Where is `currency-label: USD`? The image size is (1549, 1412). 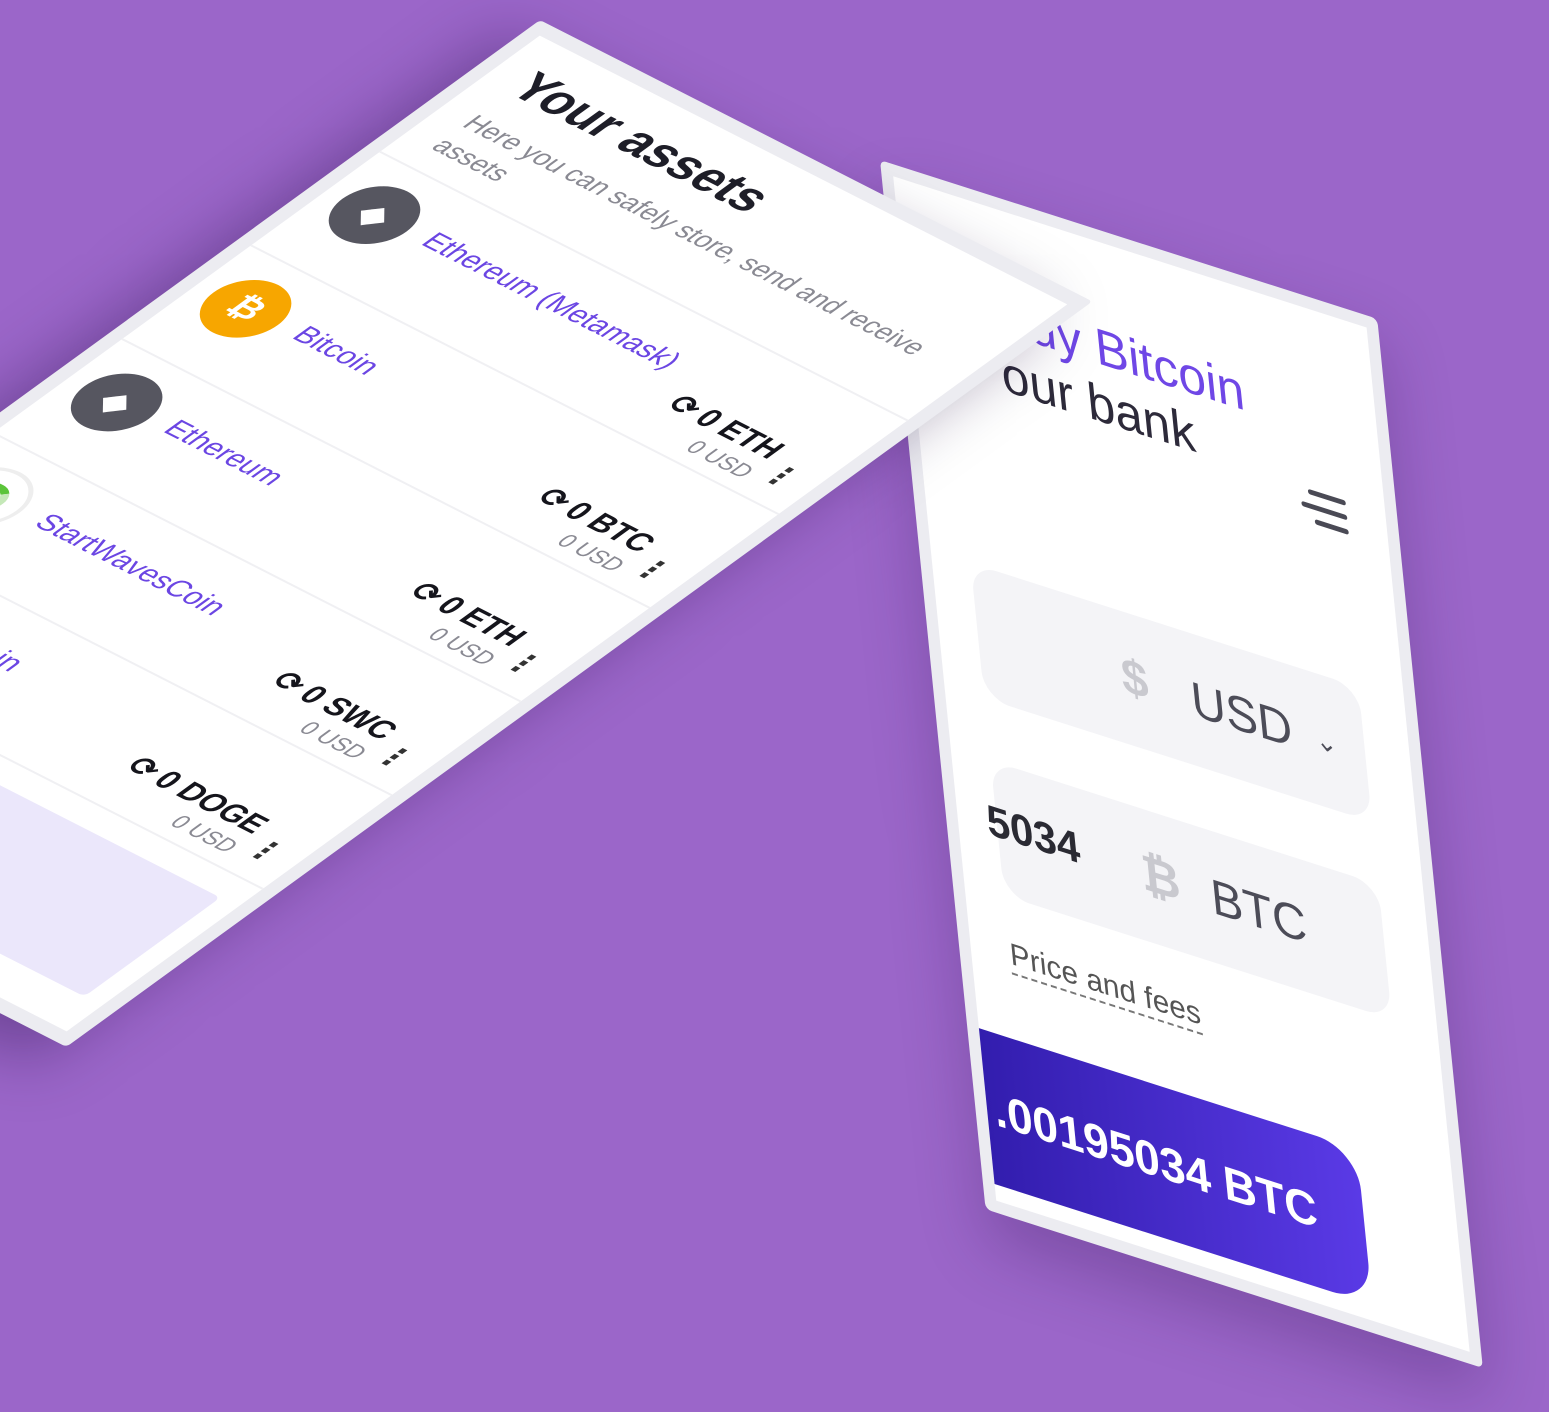 currency-label: USD is located at coordinates (1241, 715).